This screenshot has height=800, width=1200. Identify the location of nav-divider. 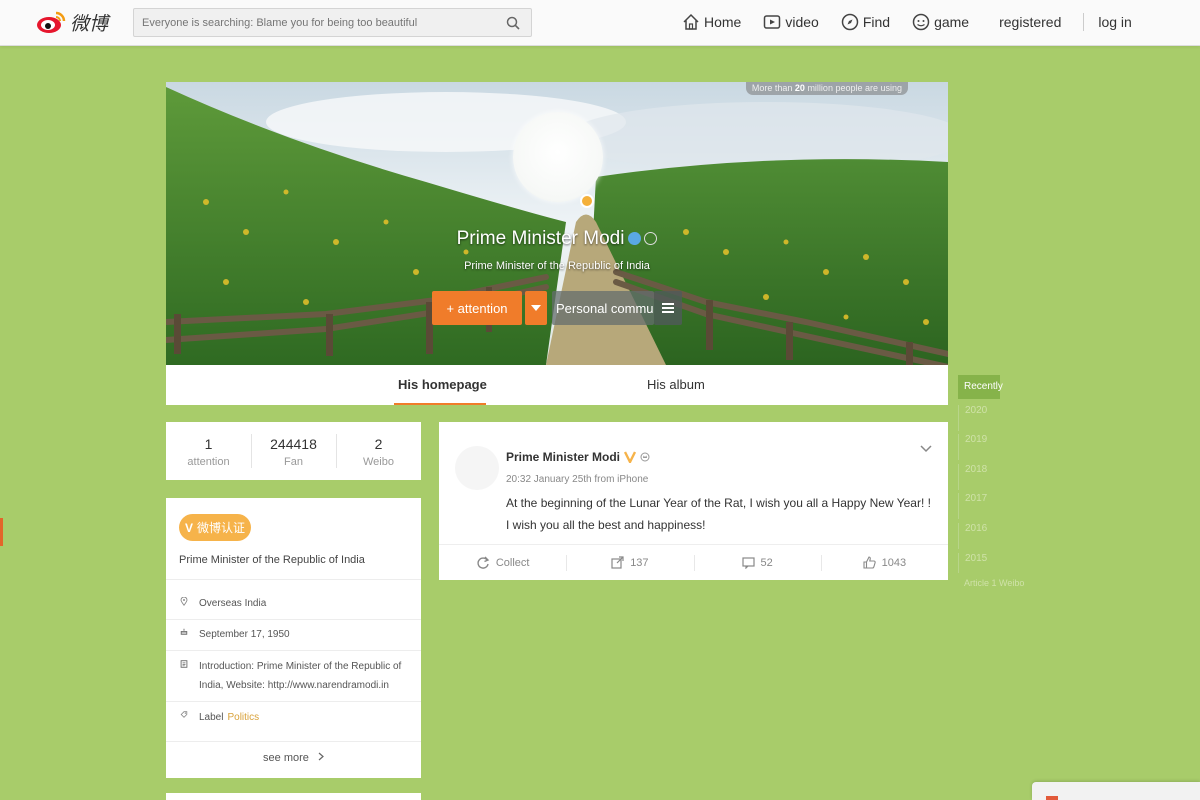
(1084, 22).